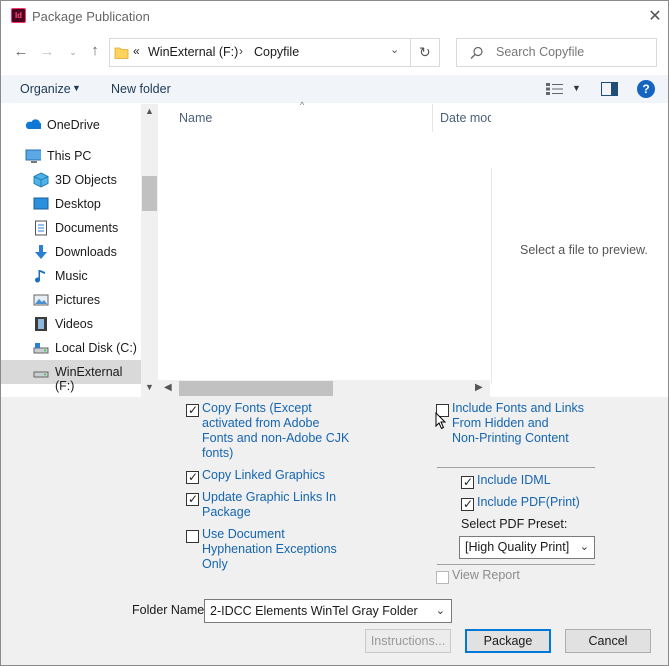 The width and height of the screenshot is (669, 666). I want to click on sidebar-item-label: Pictures, so click(78, 300).